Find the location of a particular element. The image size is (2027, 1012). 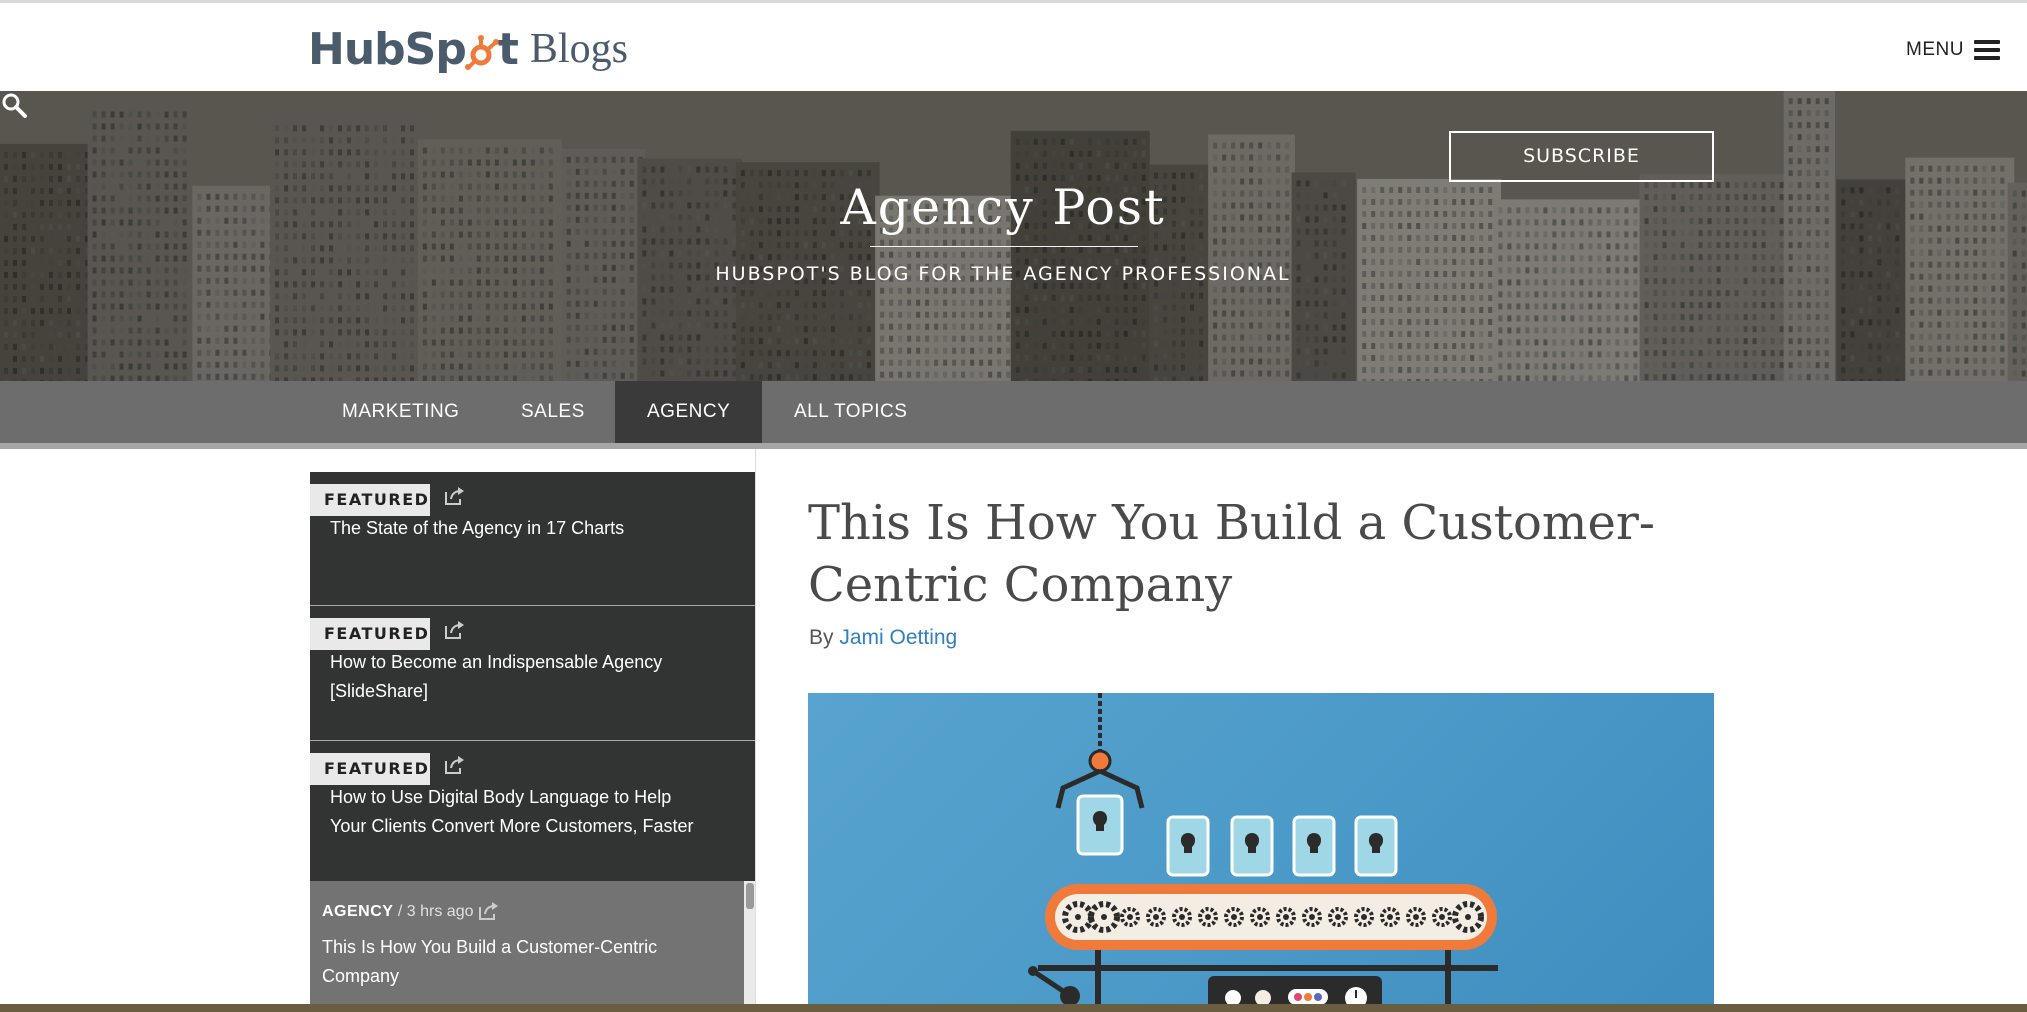

menu-button: MENU is located at coordinates (1953, 50).